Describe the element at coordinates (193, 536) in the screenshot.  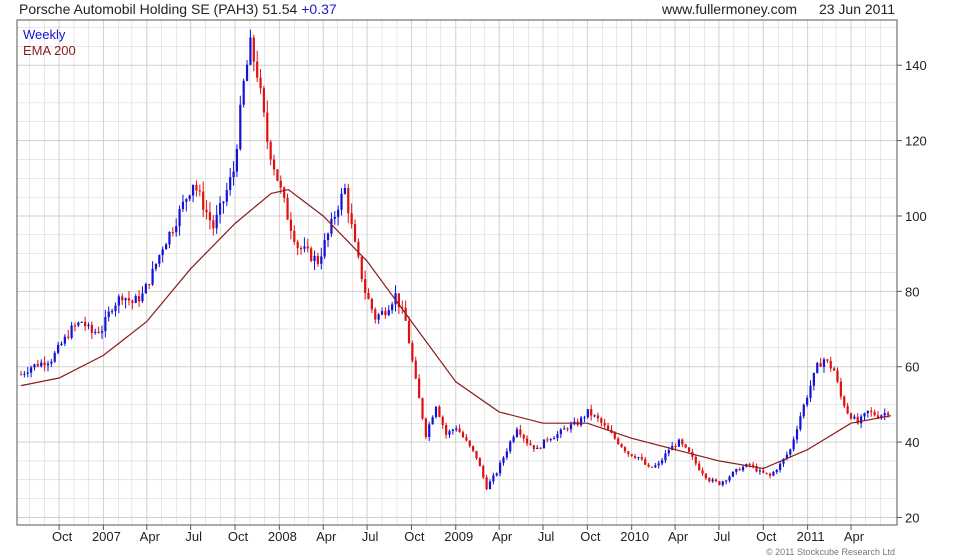
I see `x-tick-label: Jul` at that location.